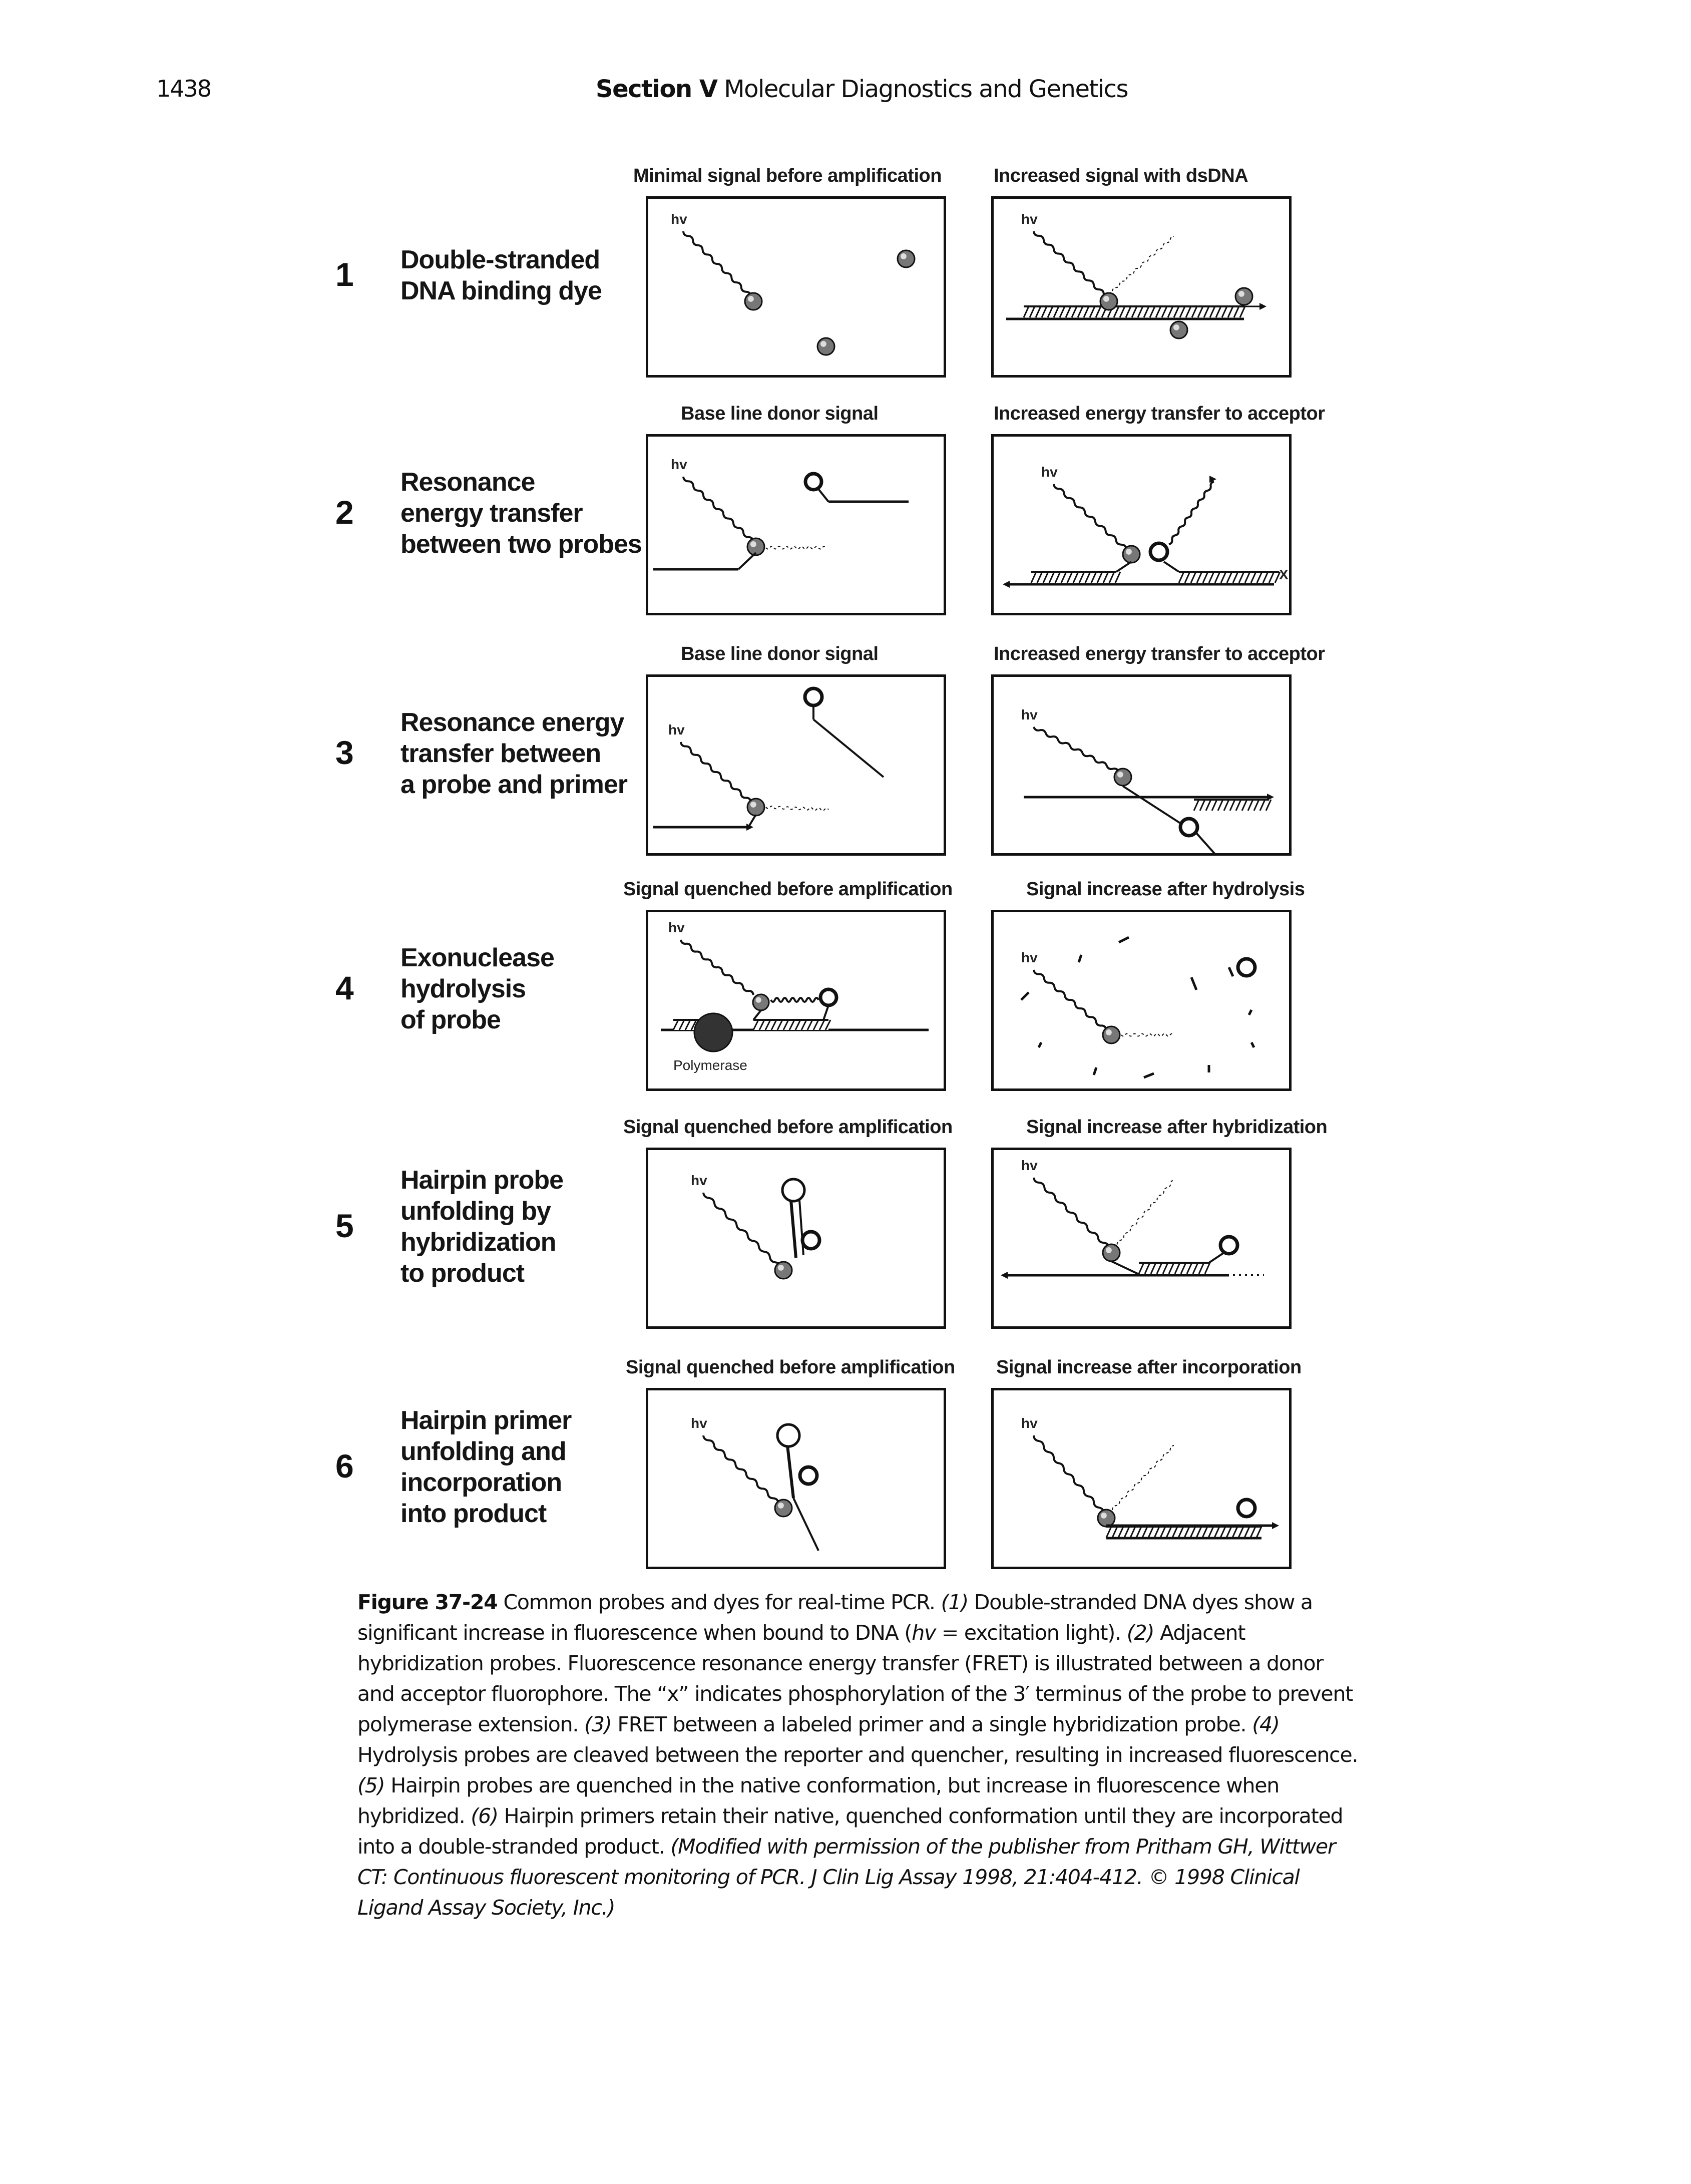 This screenshot has width=1691, height=2184. What do you see at coordinates (1232, 805) in the screenshot?
I see `primer-hatch` at bounding box center [1232, 805].